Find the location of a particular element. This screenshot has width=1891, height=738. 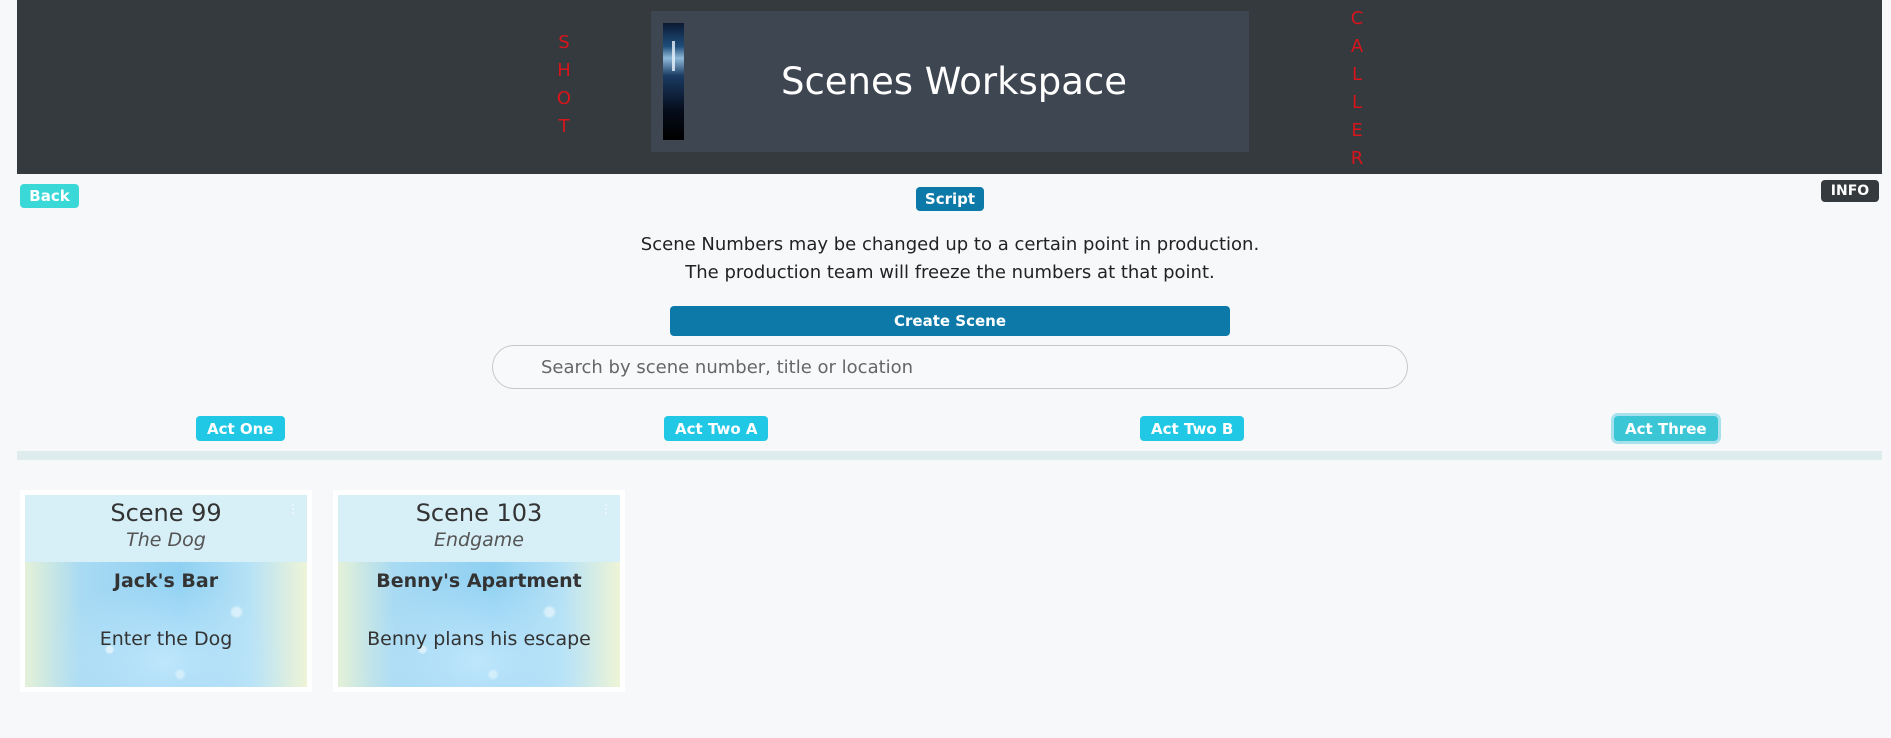

scene-number: Scene 103 is located at coordinates (479, 513).